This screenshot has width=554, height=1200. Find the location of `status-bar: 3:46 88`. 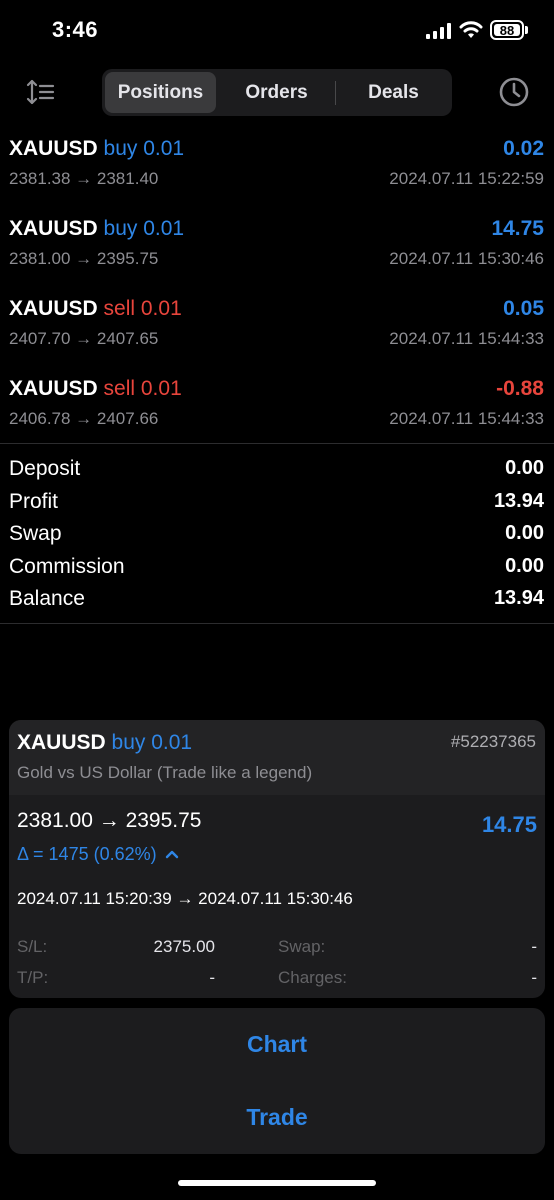

status-bar: 3:46 88 is located at coordinates (277, 30).